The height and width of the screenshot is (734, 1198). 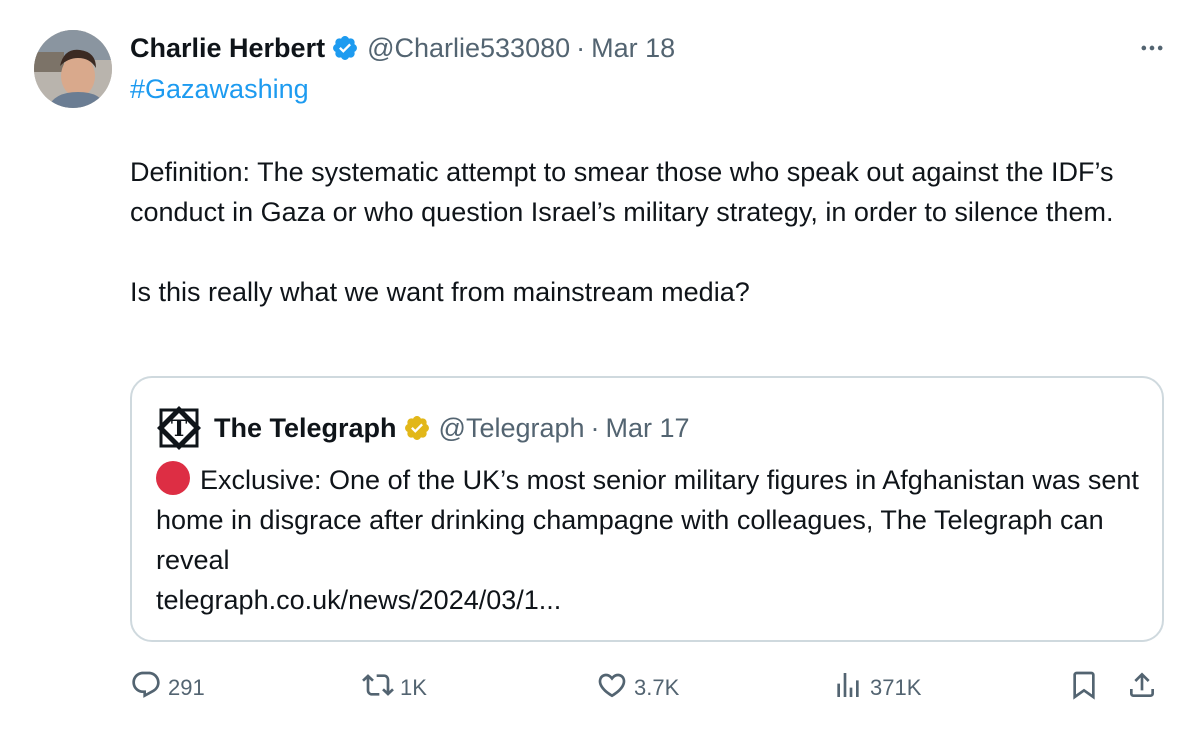 I want to click on views-count: 371K, so click(x=896, y=687).